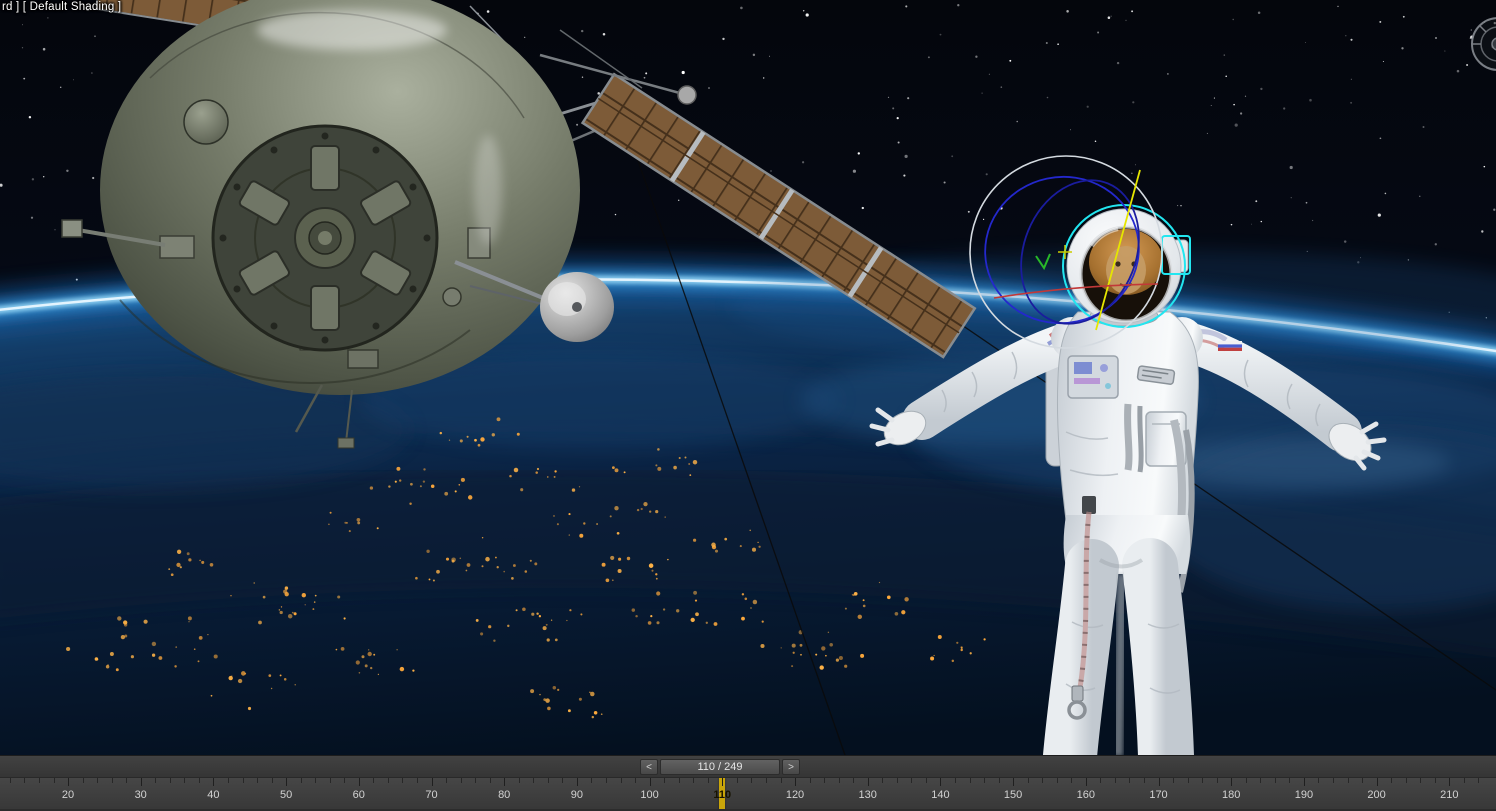  Describe the element at coordinates (577, 795) in the screenshot. I see `ruler-frame-label: 90` at that location.